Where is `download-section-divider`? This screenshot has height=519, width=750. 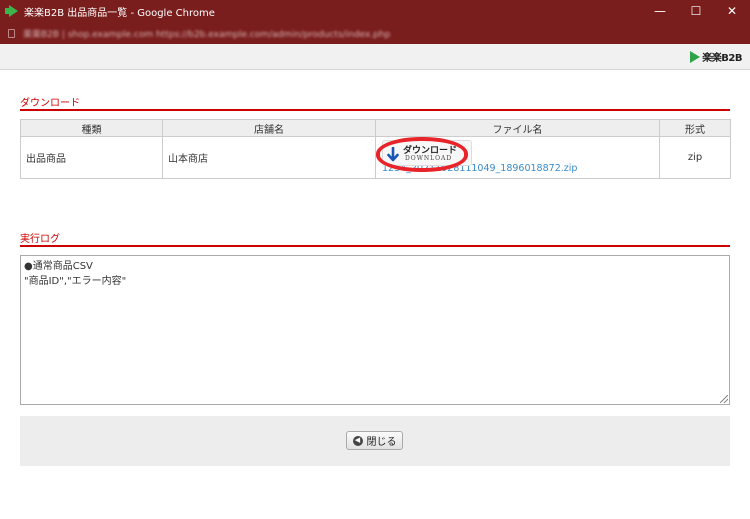 download-section-divider is located at coordinates (375, 110).